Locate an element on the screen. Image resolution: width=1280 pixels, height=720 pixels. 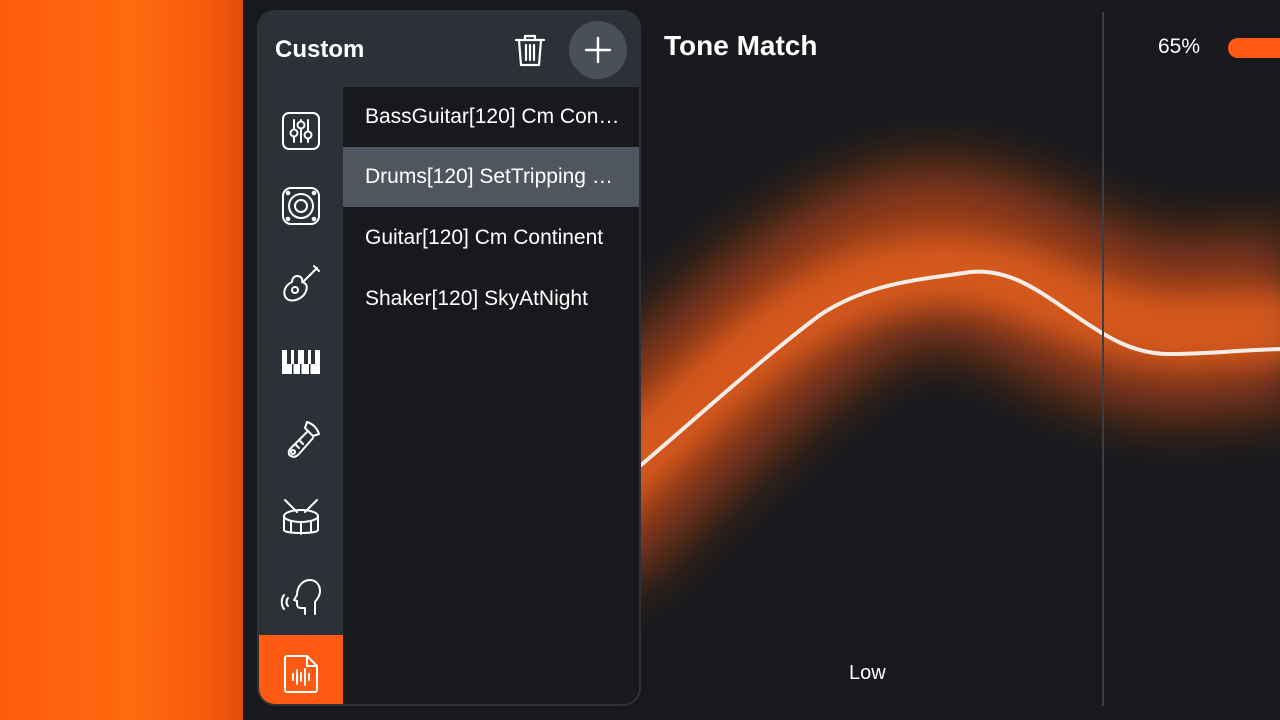
list-item-selected: Drums[120] SetTripping Continent is located at coordinates (491, 177).